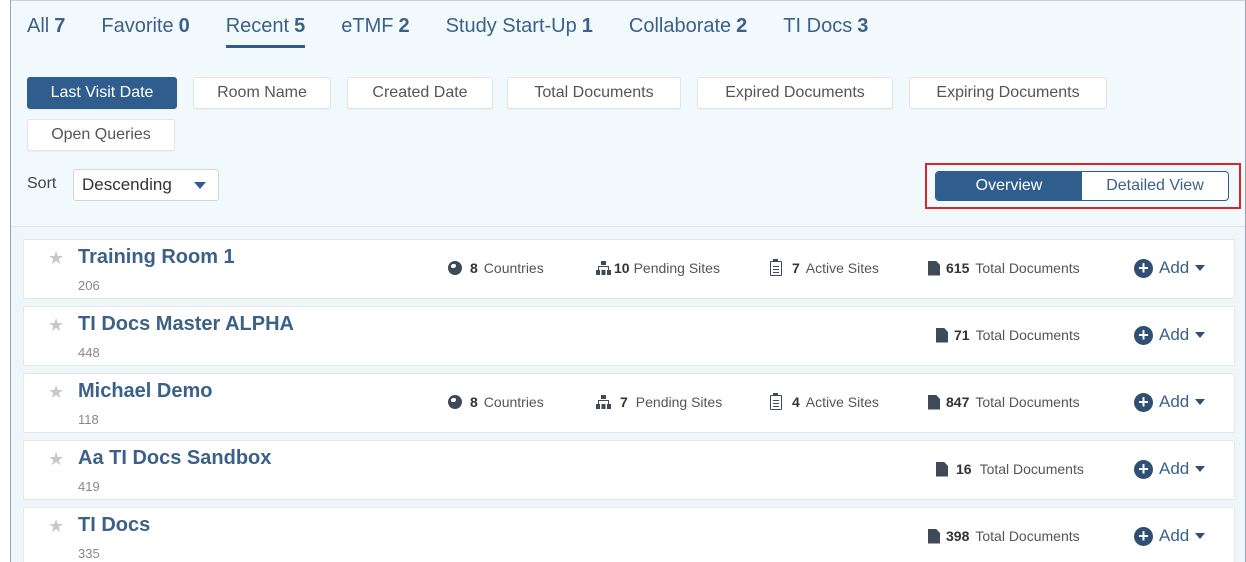  Describe the element at coordinates (958, 402) in the screenshot. I see `documents-count: 847` at that location.